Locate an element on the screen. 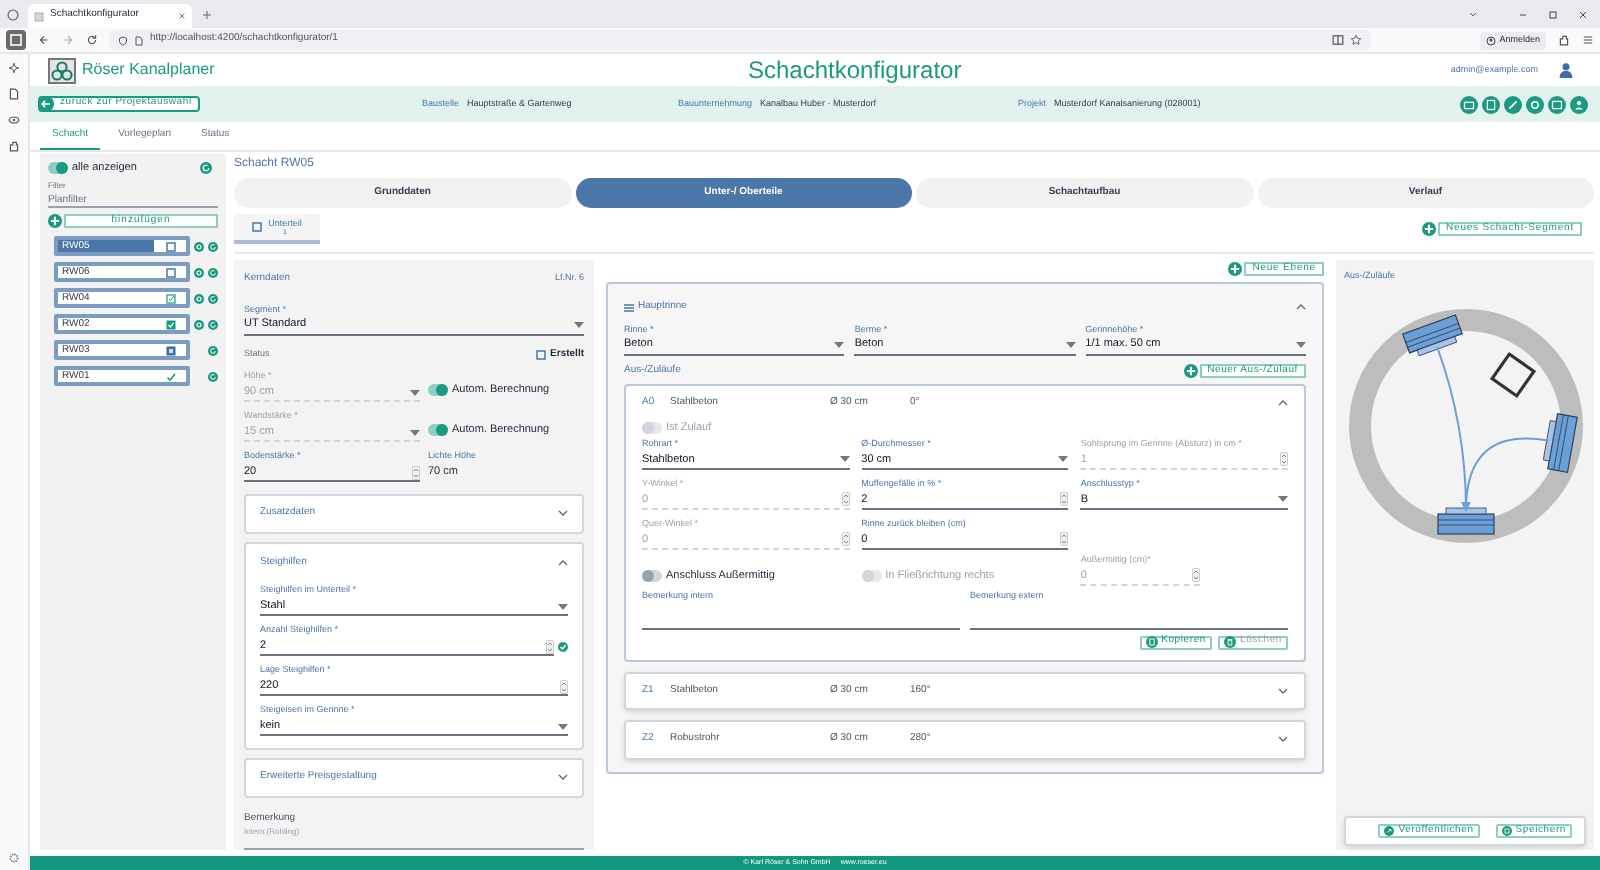 Image resolution: width=1600 pixels, height=870 pixels. sidebar-icon is located at coordinates (16, 40).